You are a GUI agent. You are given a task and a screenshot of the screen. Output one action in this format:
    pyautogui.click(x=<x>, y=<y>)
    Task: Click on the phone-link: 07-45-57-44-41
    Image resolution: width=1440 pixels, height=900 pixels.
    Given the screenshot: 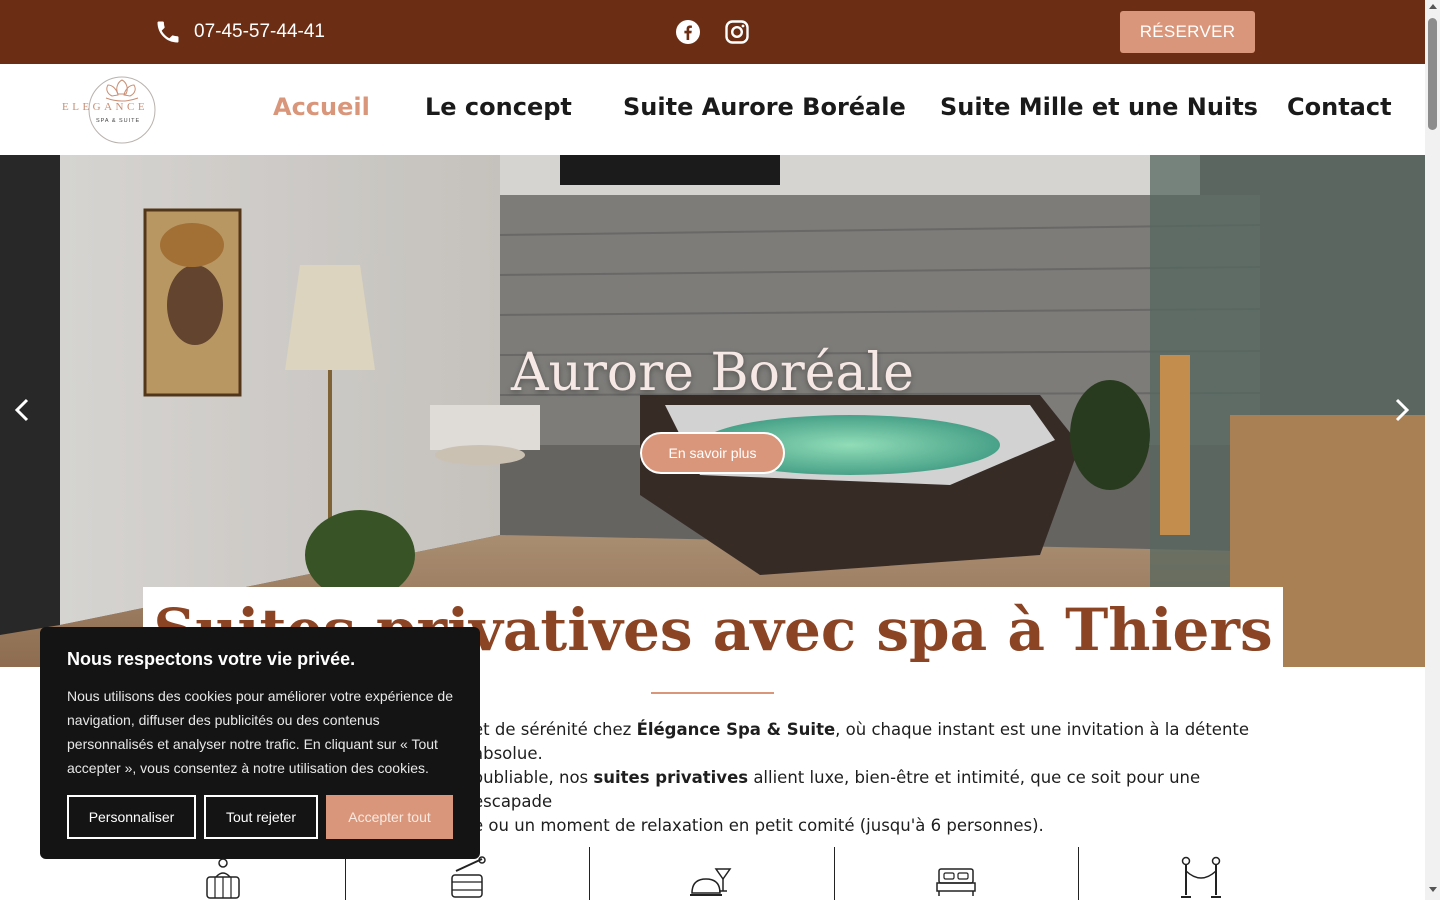 What is the action you would take?
    pyautogui.click(x=239, y=32)
    